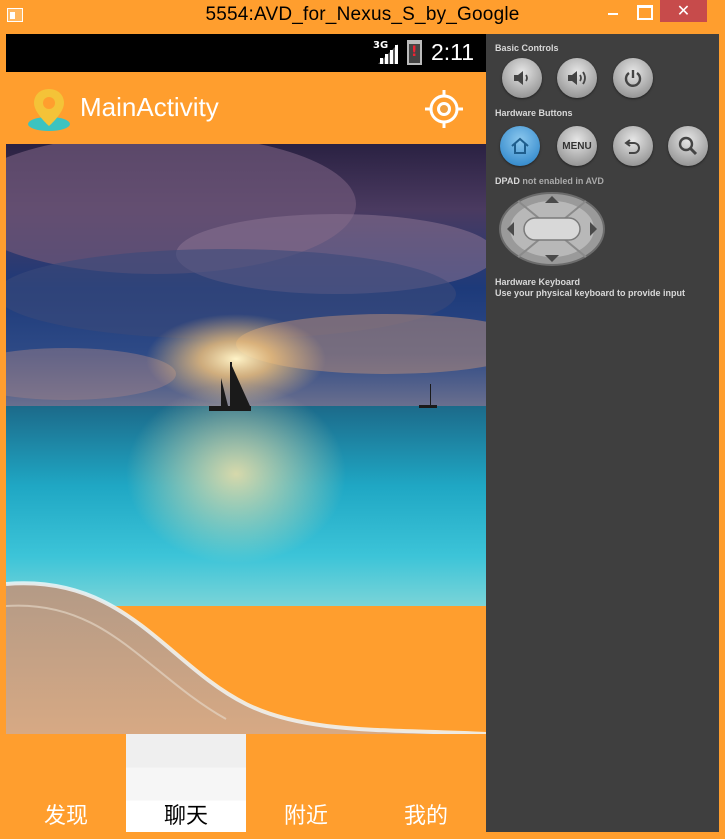 This screenshot has width=725, height=839. I want to click on menu-button: MENU, so click(577, 146).